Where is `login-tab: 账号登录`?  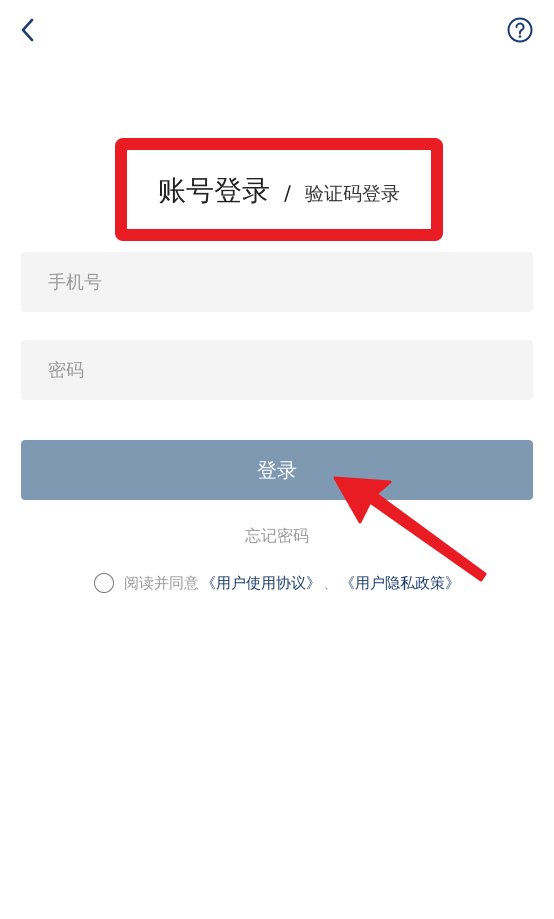
login-tab: 账号登录 is located at coordinates (214, 191).